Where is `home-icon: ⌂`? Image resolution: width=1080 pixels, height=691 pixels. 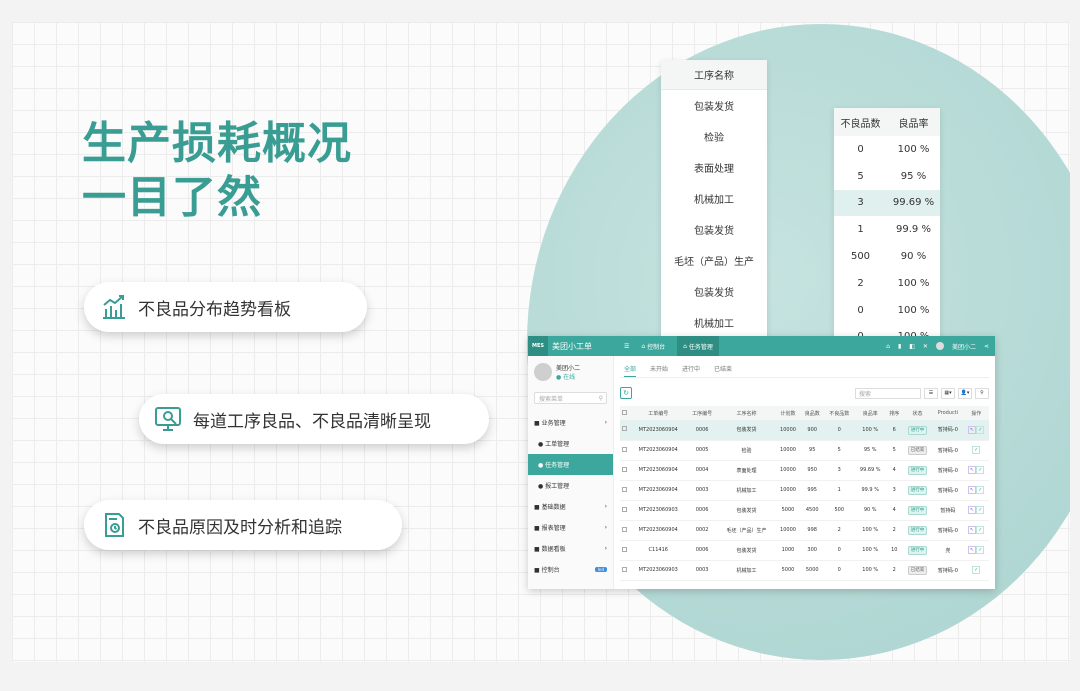
home-icon: ⌂ is located at coordinates (888, 346).